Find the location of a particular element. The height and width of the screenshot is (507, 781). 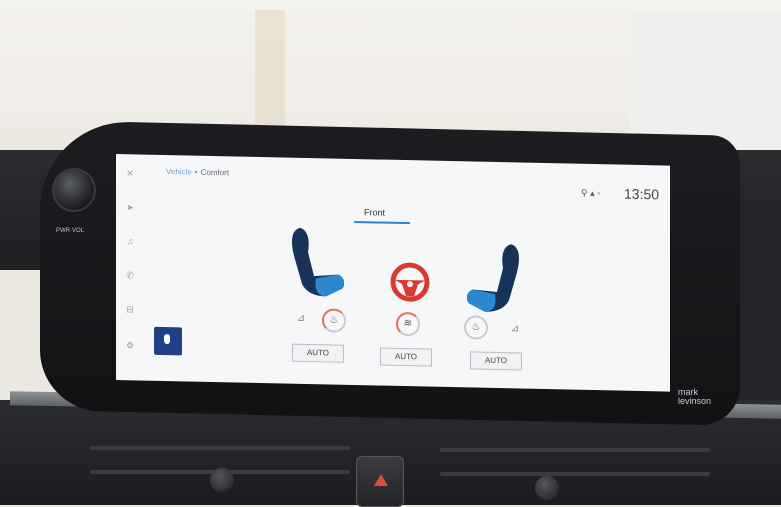

settings-icon: ⚙ is located at coordinates (130, 345).